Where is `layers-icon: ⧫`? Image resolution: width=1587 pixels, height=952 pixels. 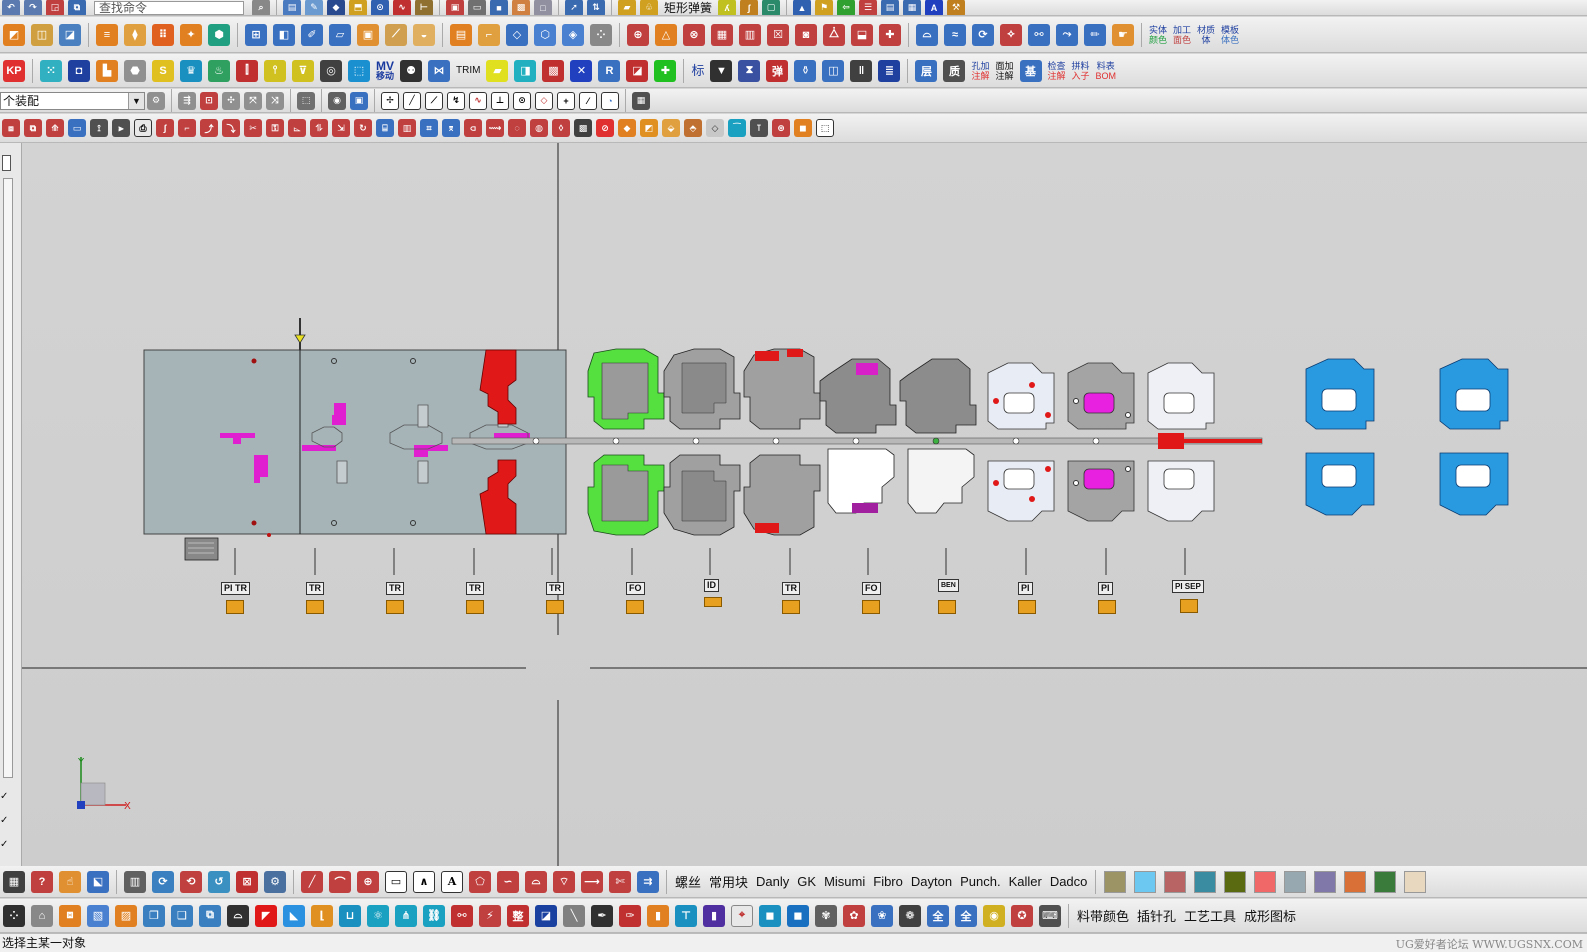 layers-icon: ⧫ is located at coordinates (135, 34).